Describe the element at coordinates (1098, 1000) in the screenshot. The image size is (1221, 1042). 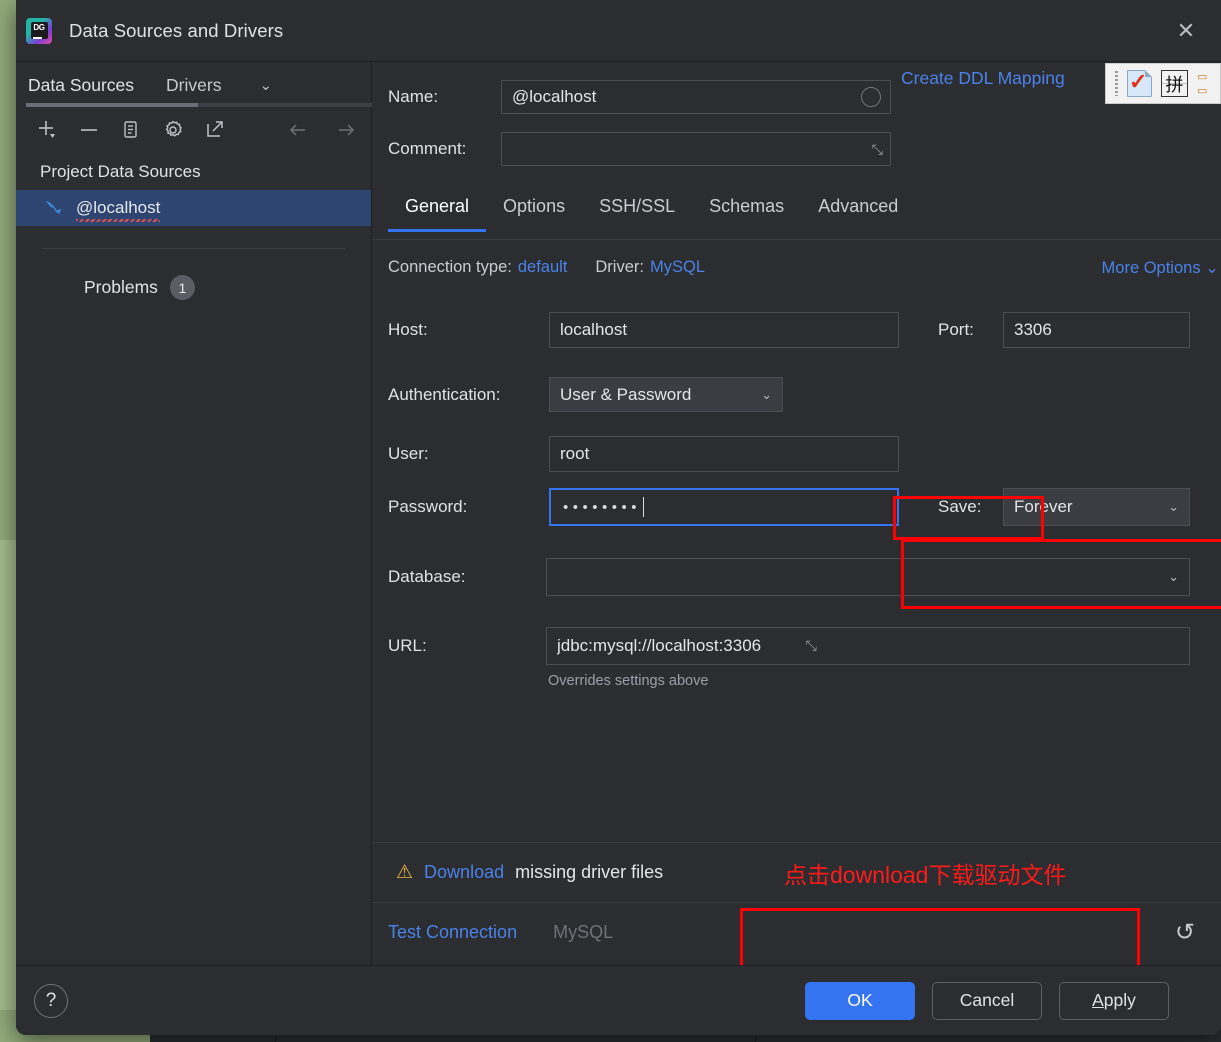
I see `apply-mnemonic: A` at that location.